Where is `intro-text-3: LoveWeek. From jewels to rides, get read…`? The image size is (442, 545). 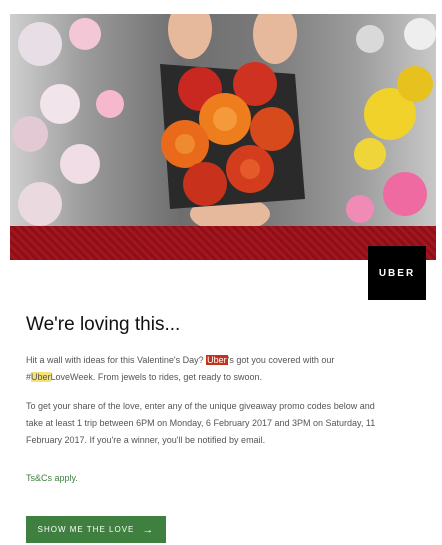
intro-text-3: LoveWeek. From jewels to rides, get read… is located at coordinates (156, 377).